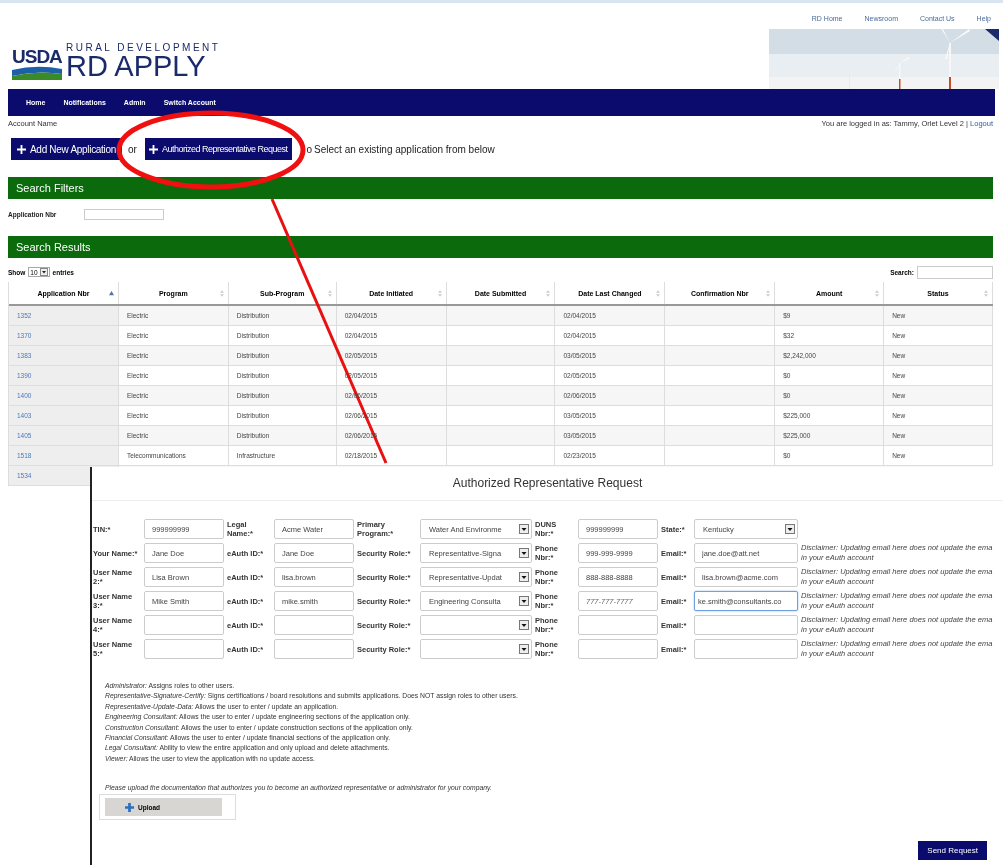 The width and height of the screenshot is (1003, 865). What do you see at coordinates (547, 484) in the screenshot?
I see `modal-title: Authorized Representative Request` at bounding box center [547, 484].